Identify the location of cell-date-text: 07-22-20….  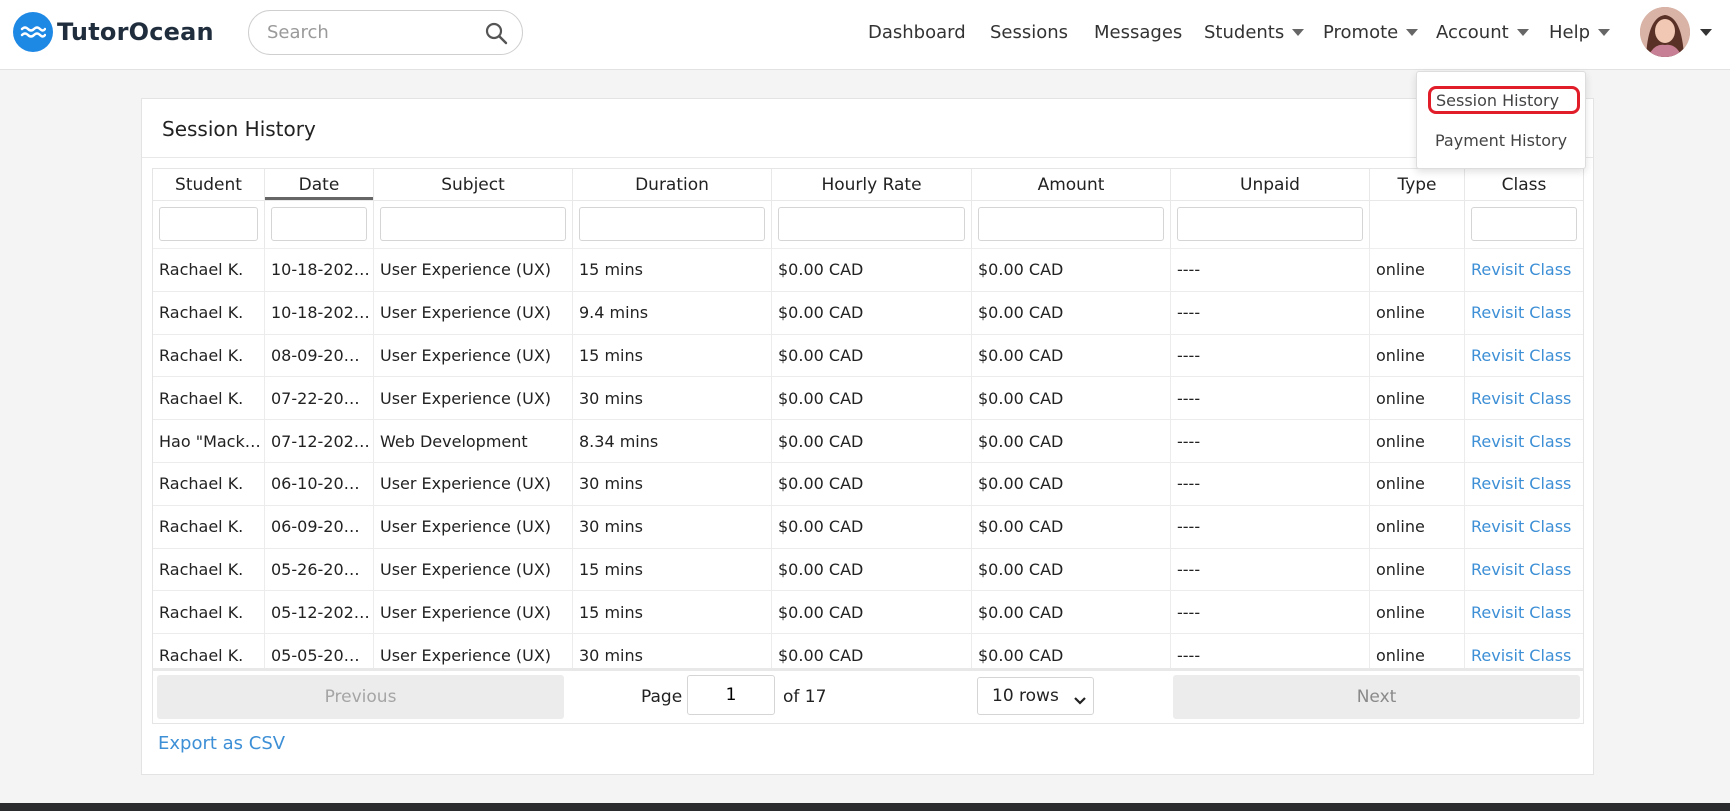
(315, 398).